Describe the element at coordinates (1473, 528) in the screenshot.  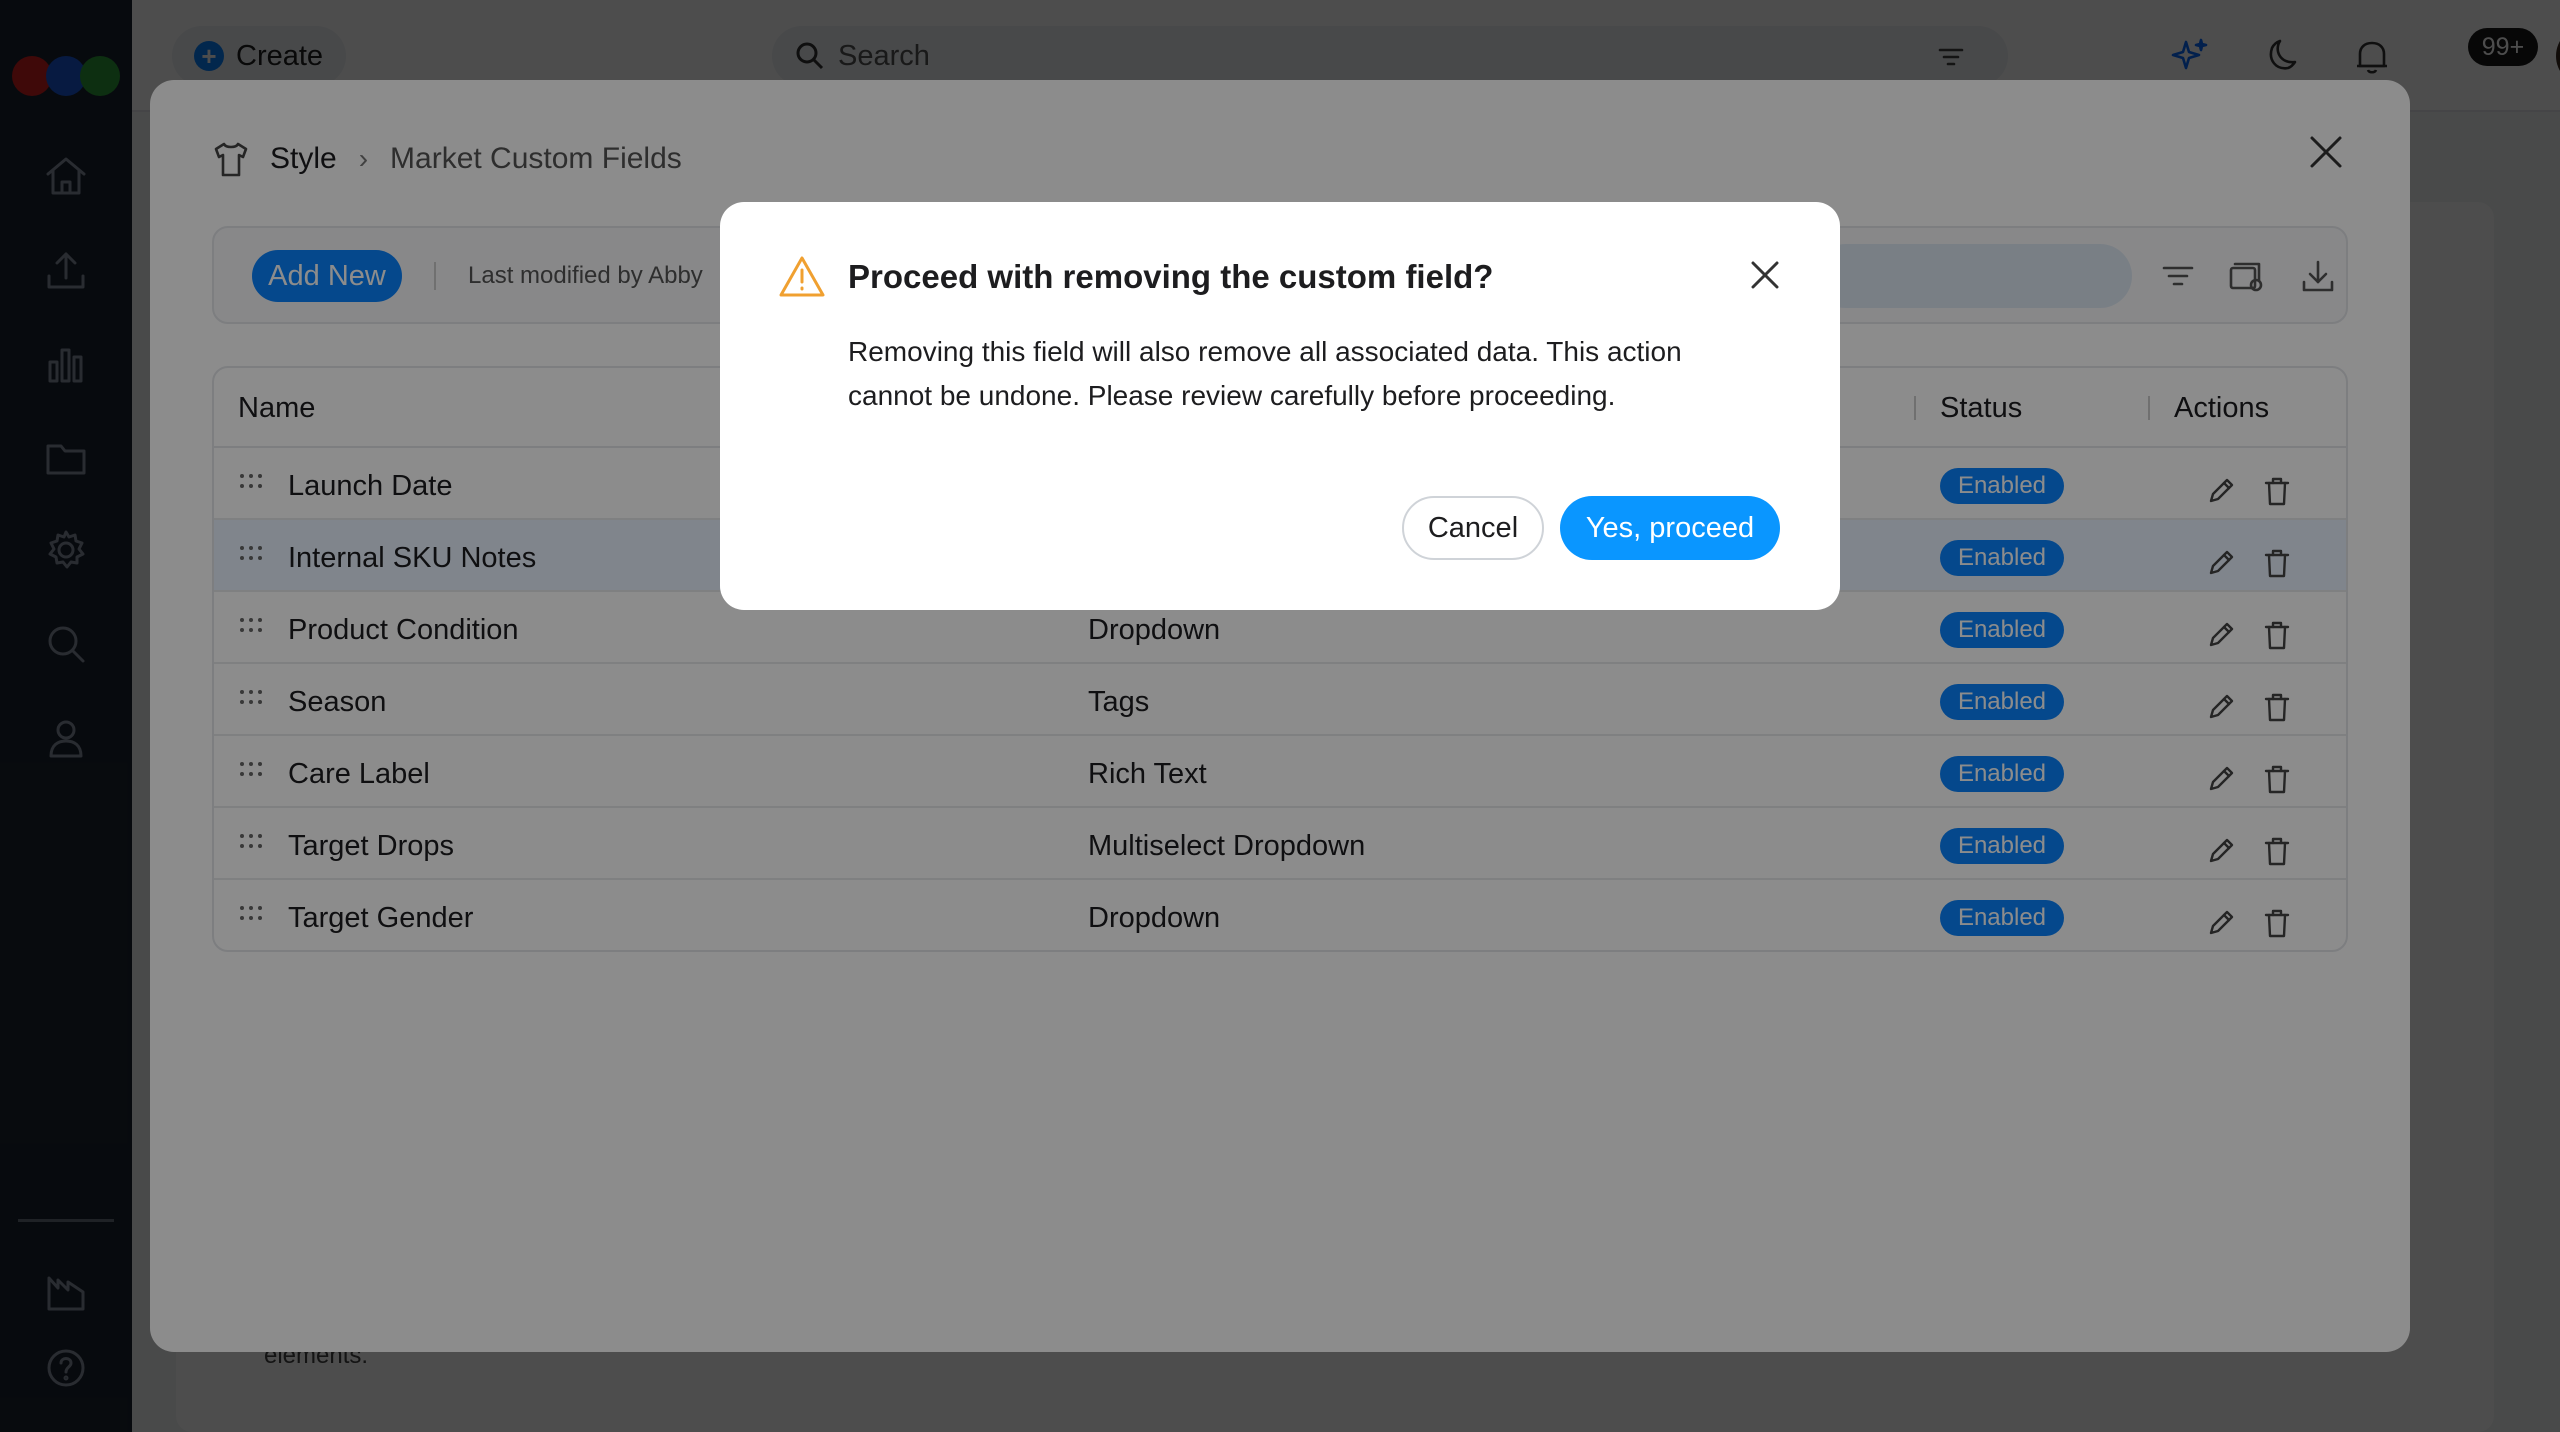
I see `cancel-button: Cancel` at that location.